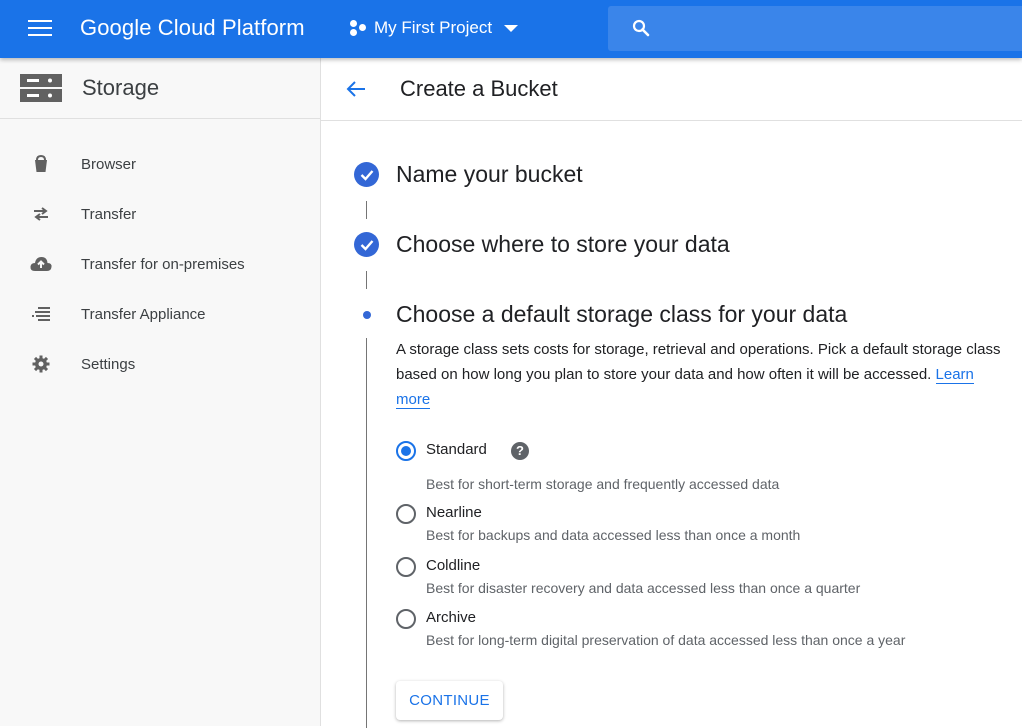 This screenshot has width=1022, height=728. Describe the element at coordinates (121, 87) in the screenshot. I see `sidebar-title: Storage` at that location.